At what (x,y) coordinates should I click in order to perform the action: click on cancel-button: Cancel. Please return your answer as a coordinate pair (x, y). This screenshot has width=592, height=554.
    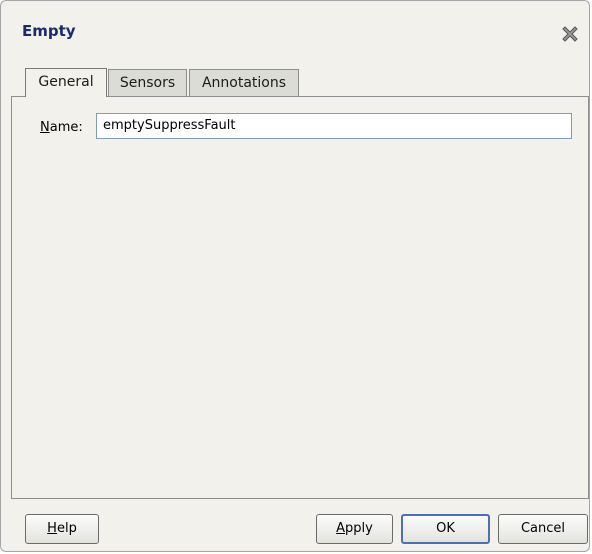
    Looking at the image, I should click on (543, 529).